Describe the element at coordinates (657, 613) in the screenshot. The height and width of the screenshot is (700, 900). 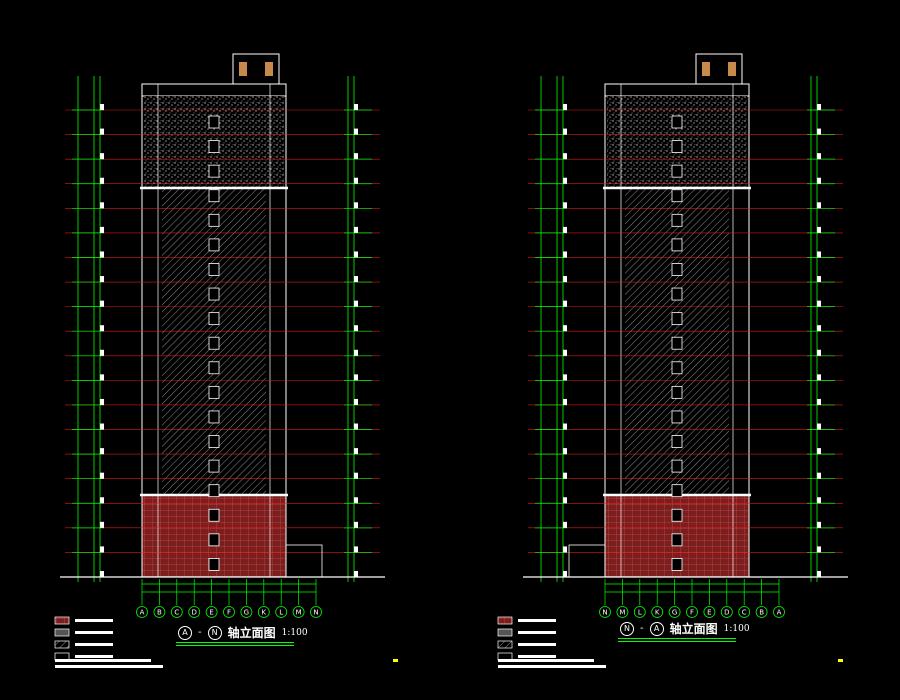
I see `grid-axis-label: K` at that location.